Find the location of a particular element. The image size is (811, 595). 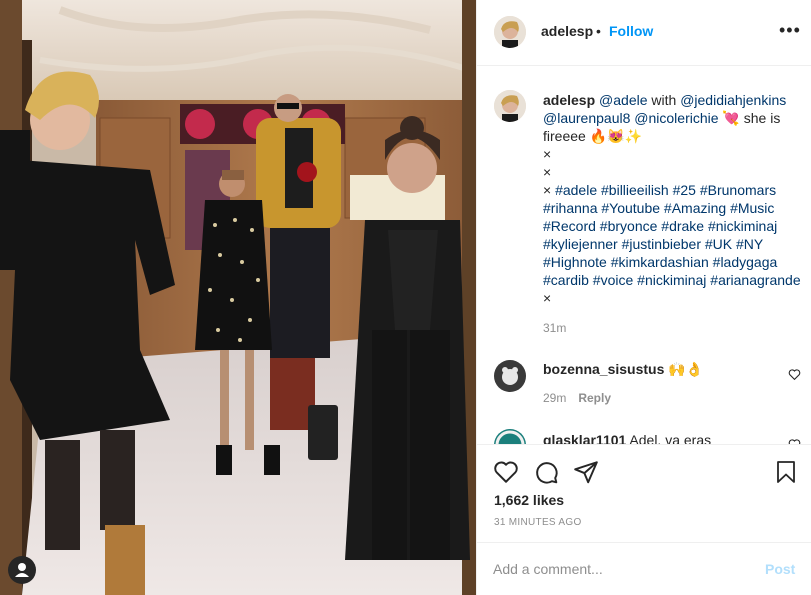

mention-adele: @adele is located at coordinates (623, 100).